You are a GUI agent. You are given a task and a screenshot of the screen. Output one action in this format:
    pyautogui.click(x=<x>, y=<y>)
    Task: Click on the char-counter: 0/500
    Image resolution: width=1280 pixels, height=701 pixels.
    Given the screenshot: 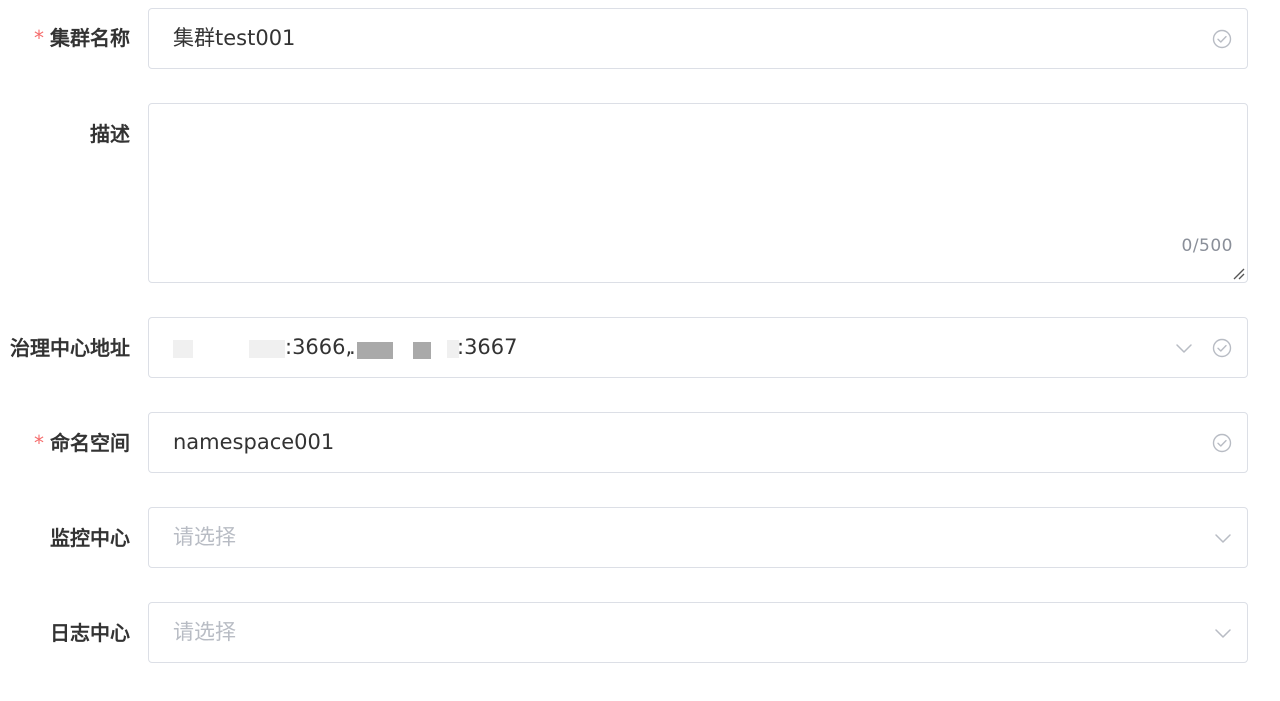 What is the action you would take?
    pyautogui.click(x=1207, y=246)
    